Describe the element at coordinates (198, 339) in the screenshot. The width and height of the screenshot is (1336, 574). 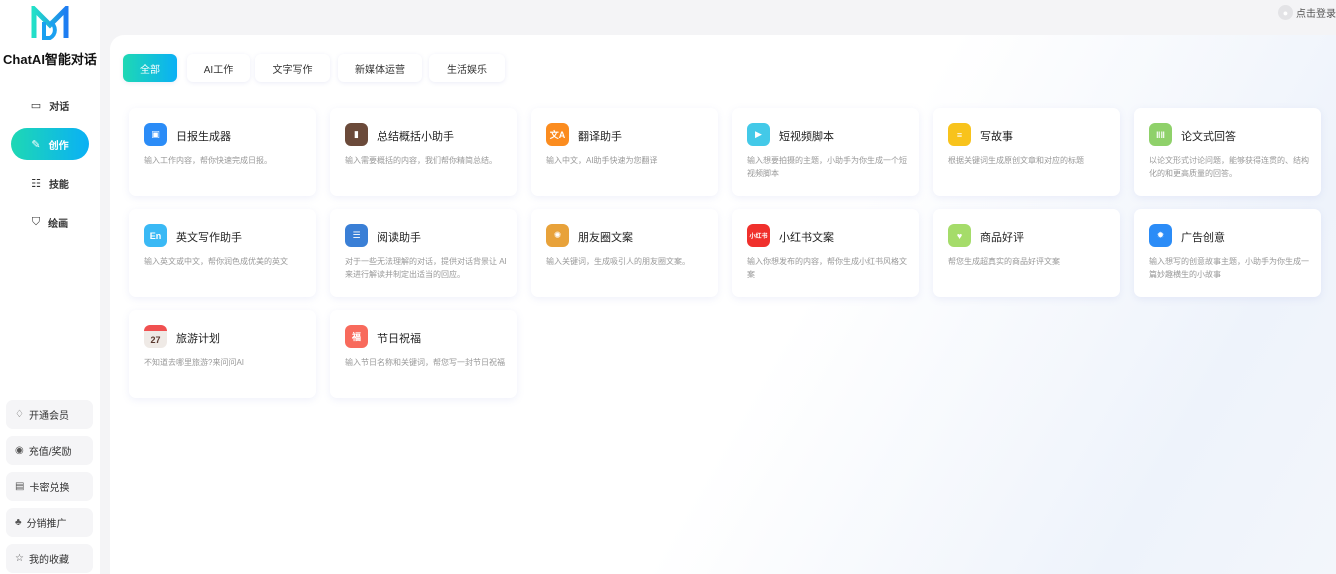
I see `card-title: 旅游计划` at that location.